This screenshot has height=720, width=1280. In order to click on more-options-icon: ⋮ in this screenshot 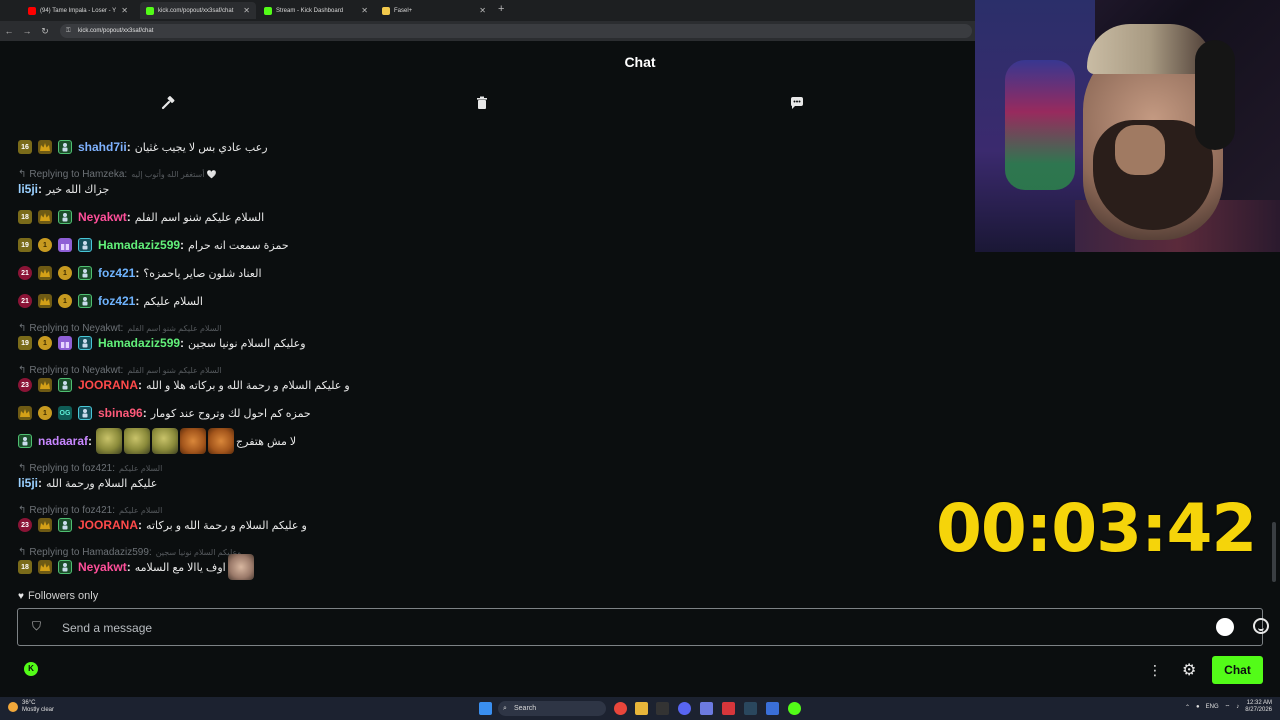, I will do `click(1155, 670)`.